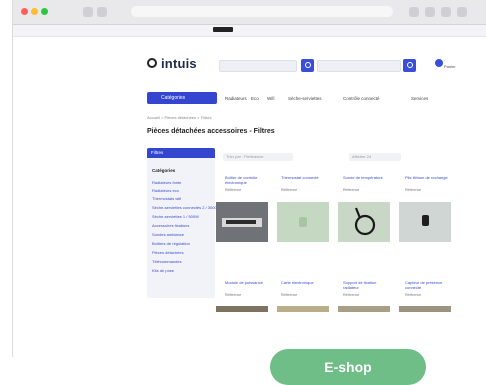 The height and width of the screenshot is (385, 486). I want to click on nav-item-radiateurs: Radiateurs, so click(236, 98).